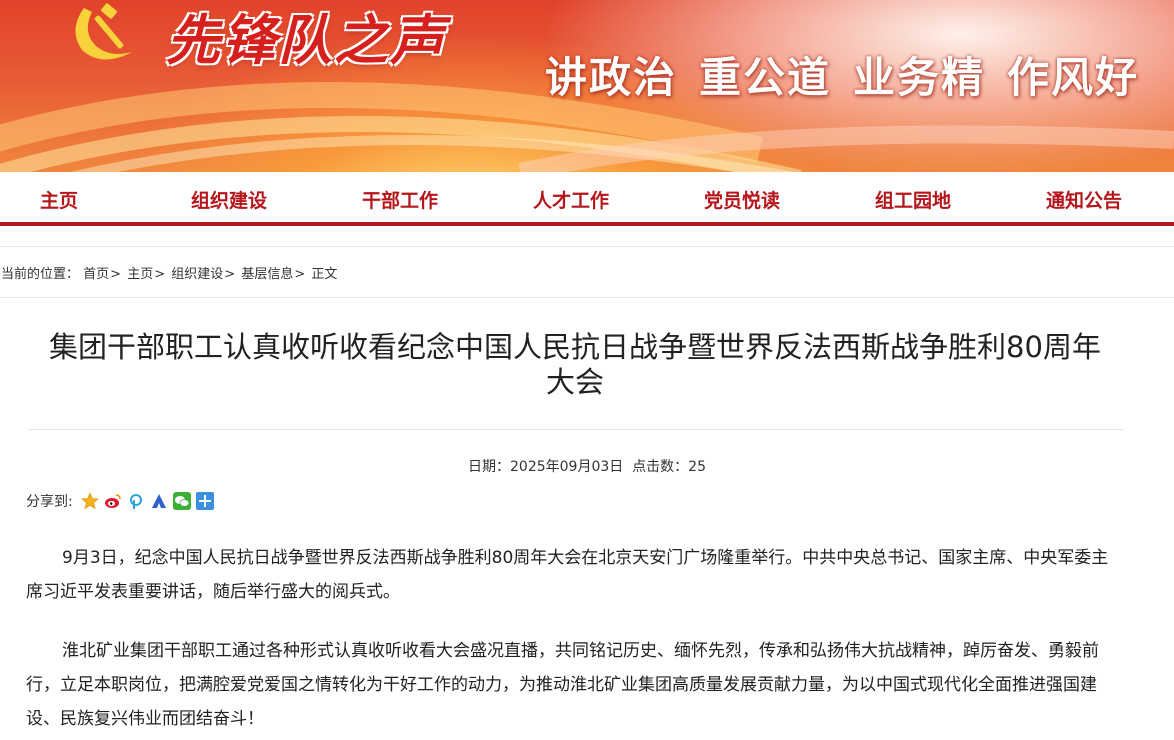 Image resolution: width=1174 pixels, height=740 pixels. I want to click on share-label: 分享到:, so click(49, 502).